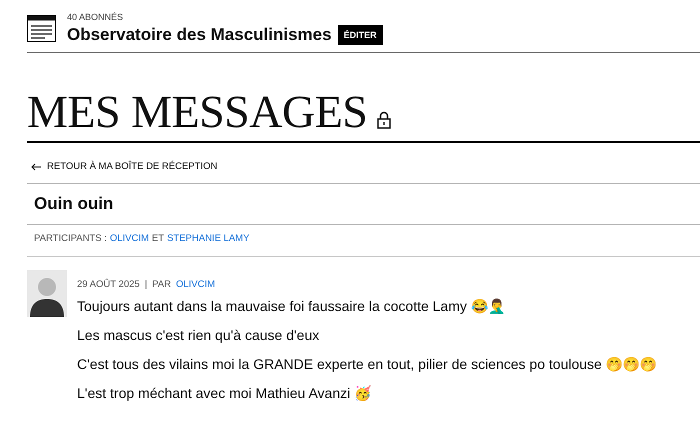 This screenshot has height=427, width=700. Describe the element at coordinates (208, 238) in the screenshot. I see `participant-link: STEPHANIE LAMY` at that location.